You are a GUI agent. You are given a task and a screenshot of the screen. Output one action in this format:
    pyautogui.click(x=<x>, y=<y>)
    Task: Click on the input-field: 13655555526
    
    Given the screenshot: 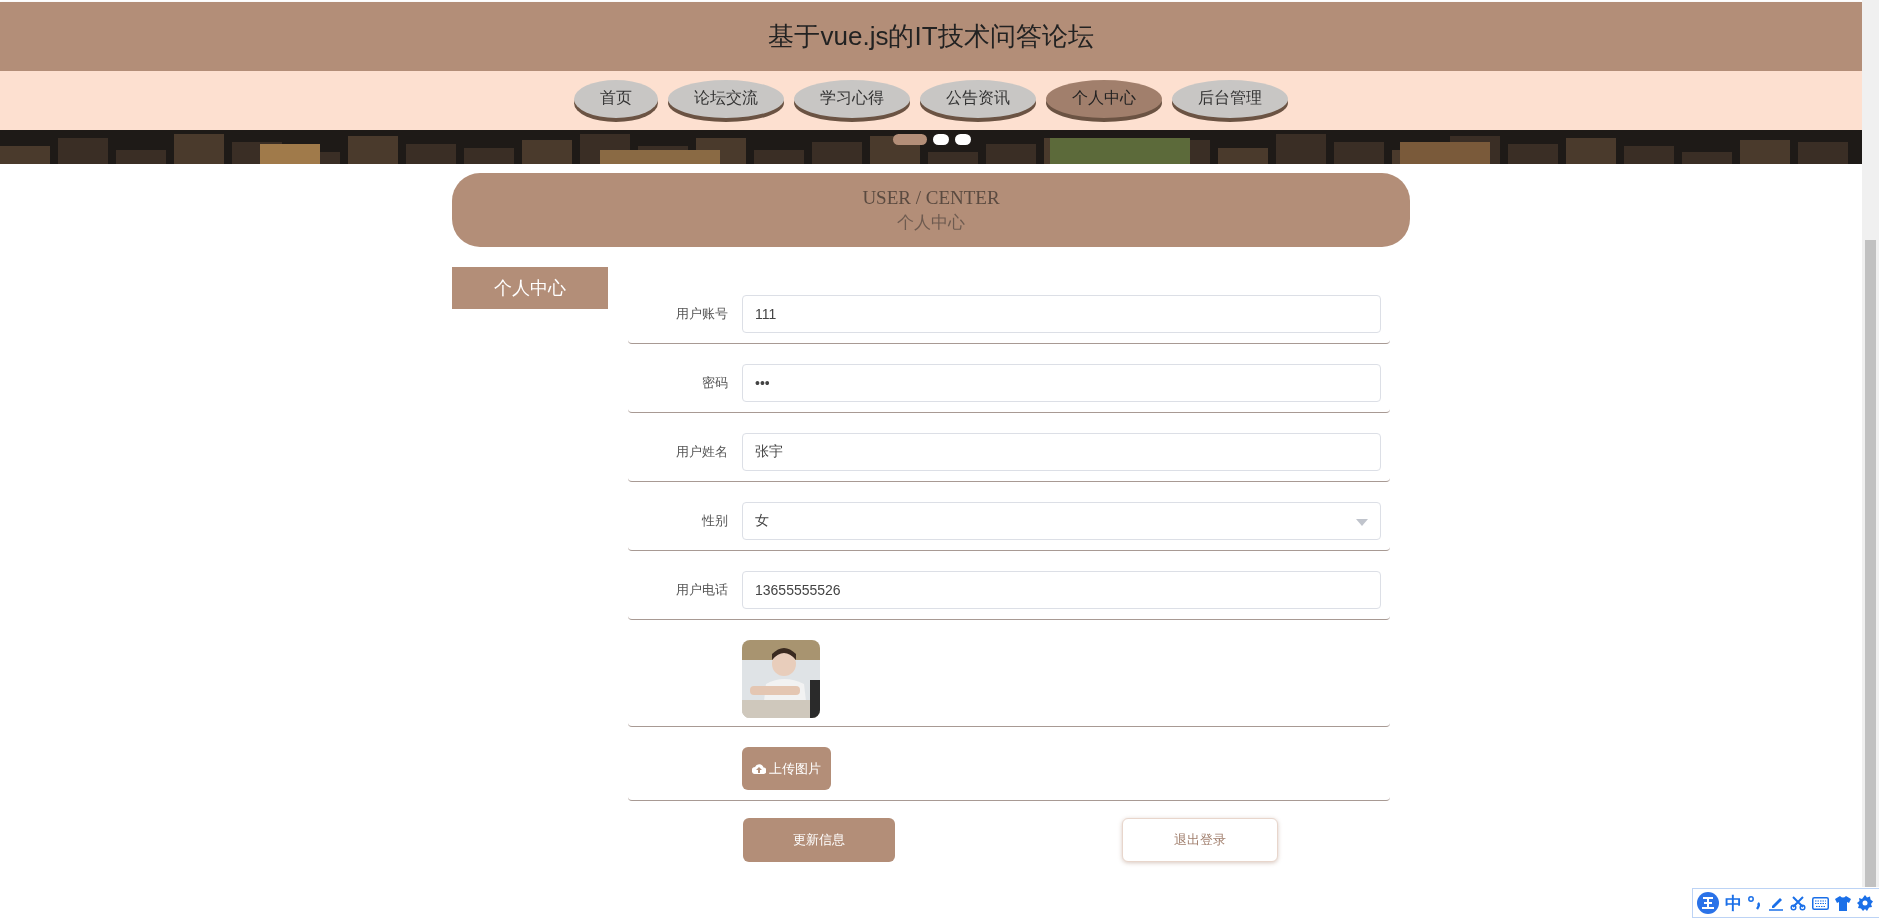 What is the action you would take?
    pyautogui.click(x=1061, y=590)
    